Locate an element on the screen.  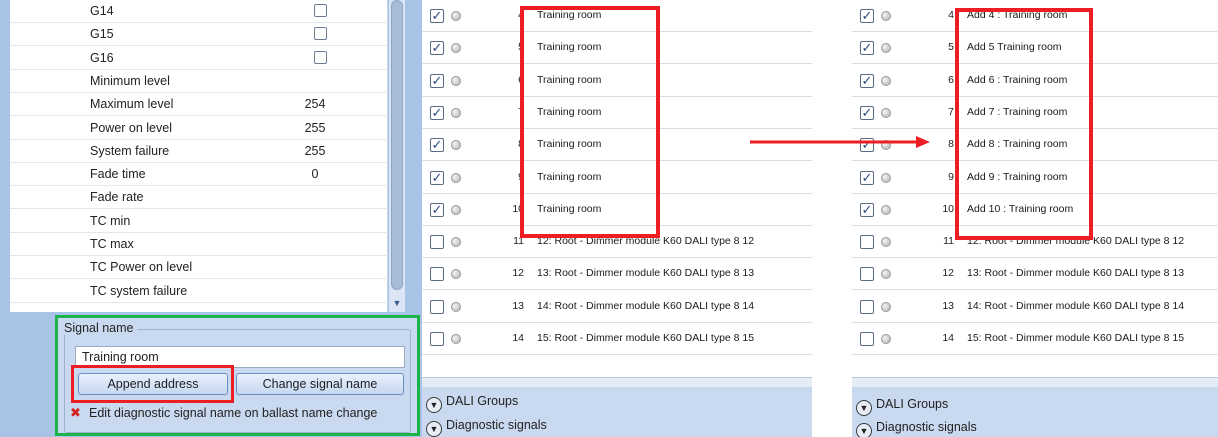
property-row: G15 is located at coordinates (199, 35).